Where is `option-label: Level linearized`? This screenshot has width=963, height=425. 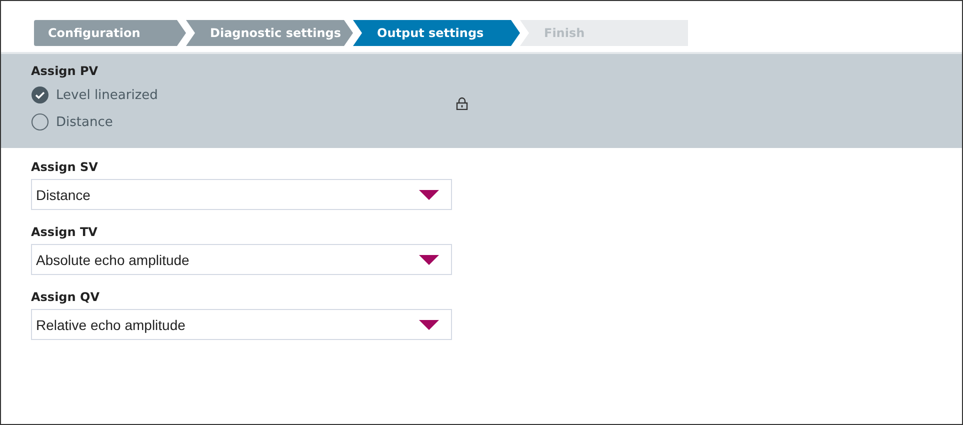
option-label: Level linearized is located at coordinates (107, 95).